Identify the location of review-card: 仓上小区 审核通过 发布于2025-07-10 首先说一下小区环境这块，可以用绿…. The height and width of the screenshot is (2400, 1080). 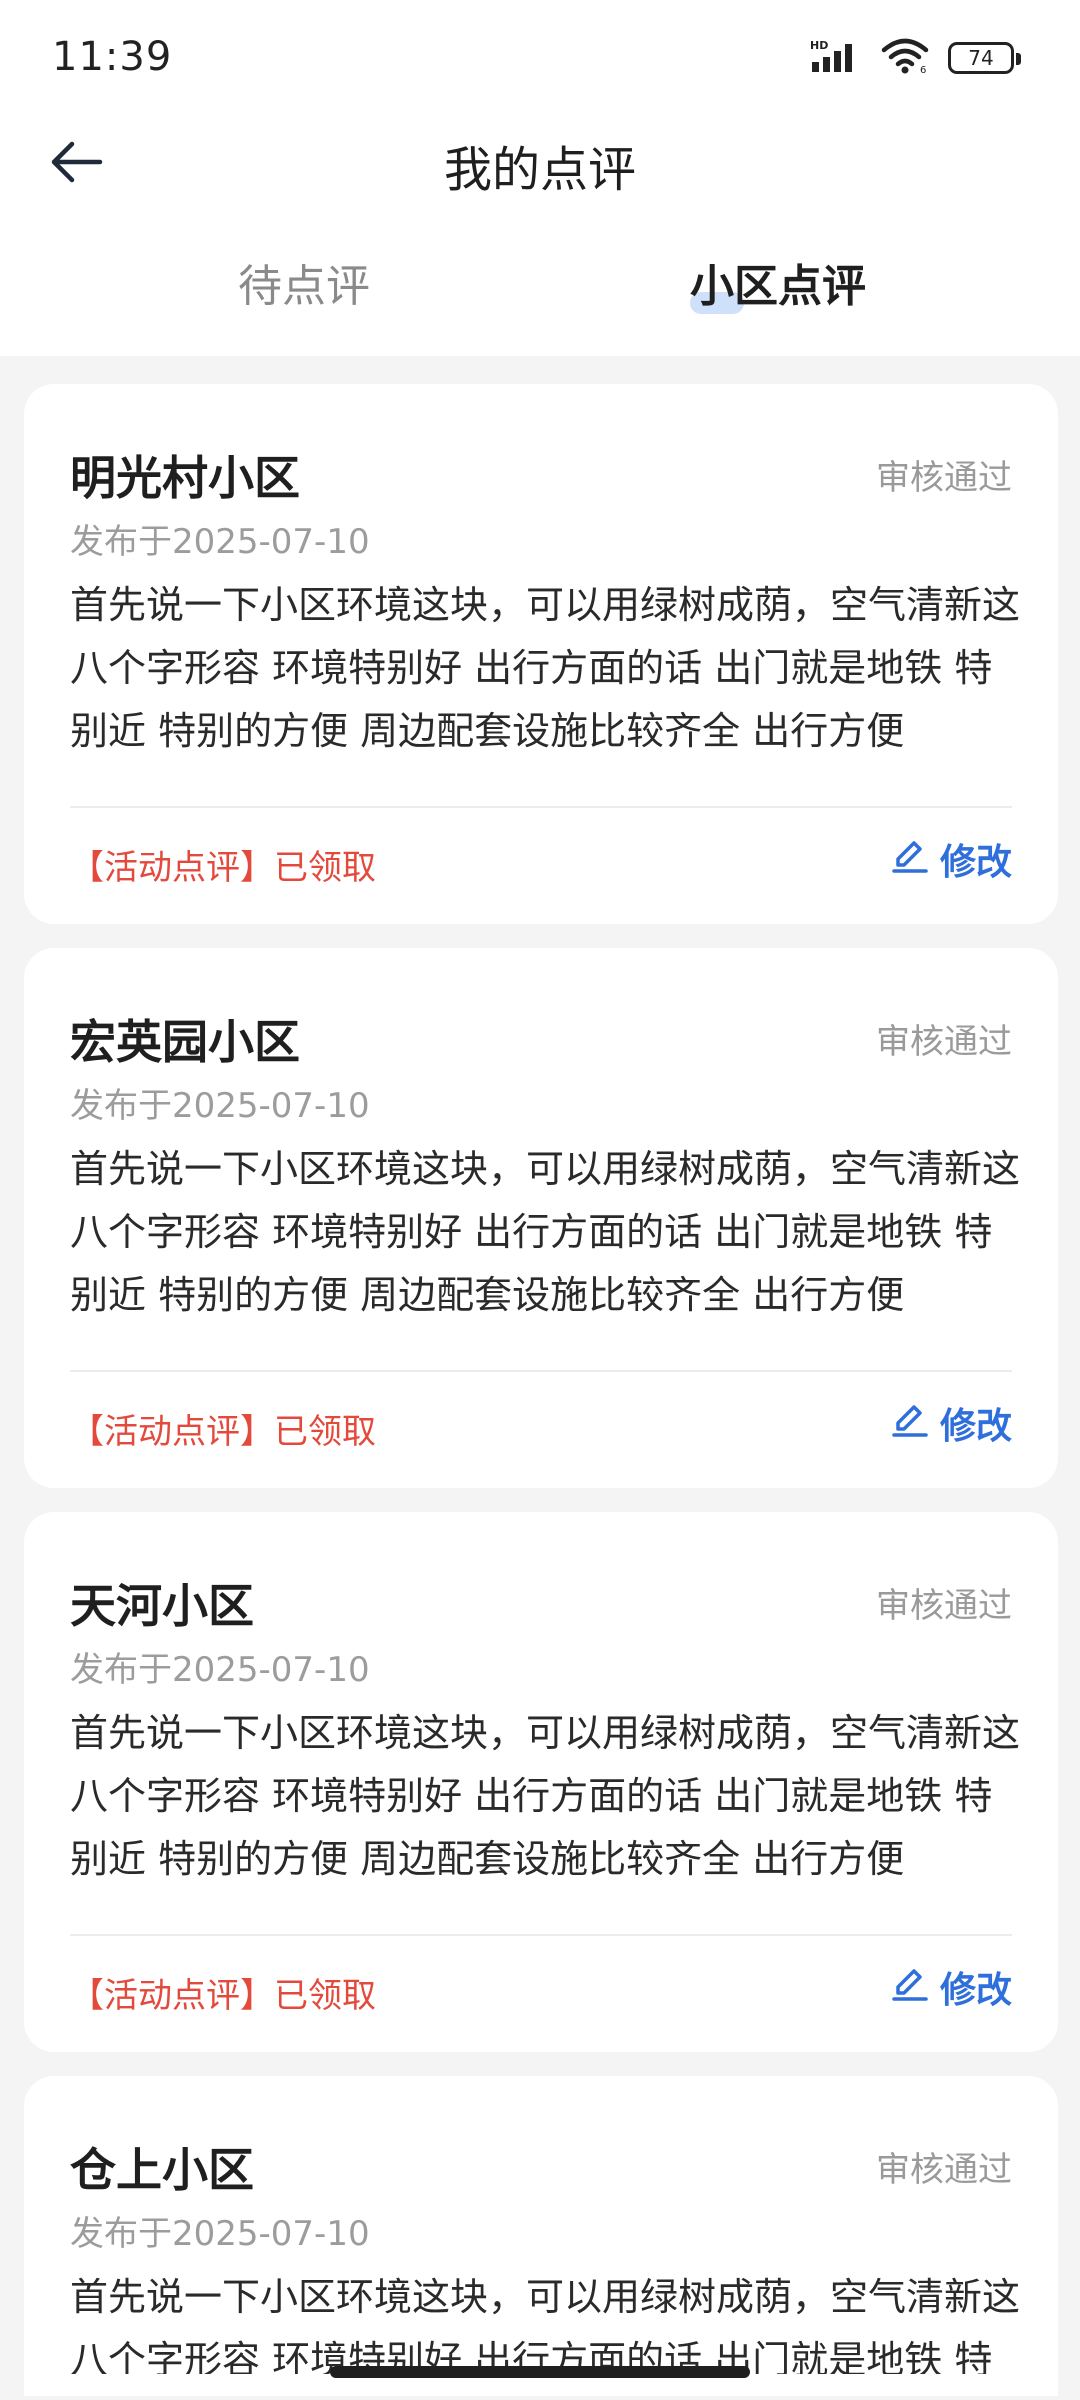
(541, 2236).